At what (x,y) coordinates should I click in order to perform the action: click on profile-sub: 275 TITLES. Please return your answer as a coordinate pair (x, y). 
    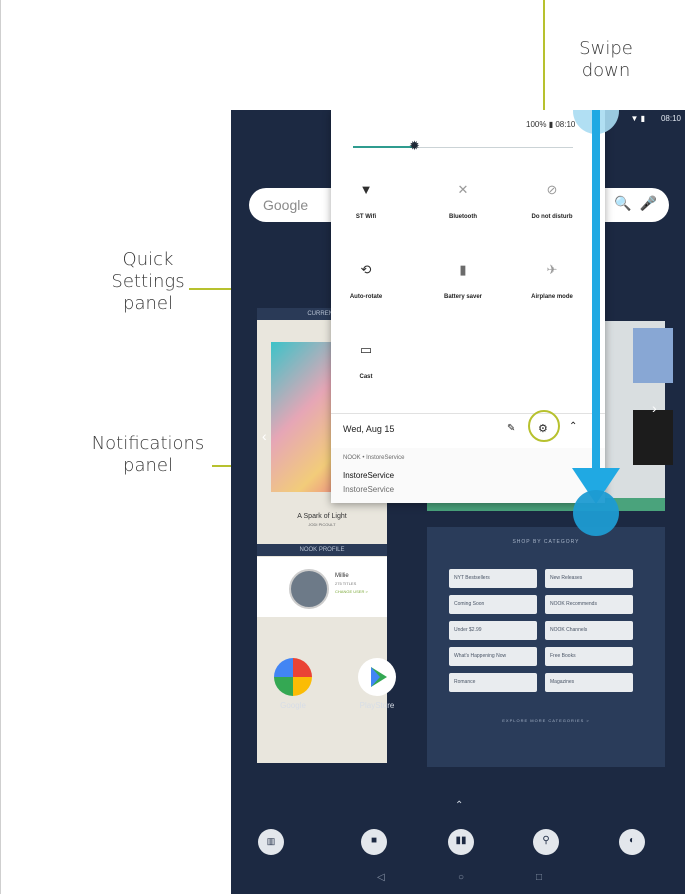
    Looking at the image, I should click on (346, 583).